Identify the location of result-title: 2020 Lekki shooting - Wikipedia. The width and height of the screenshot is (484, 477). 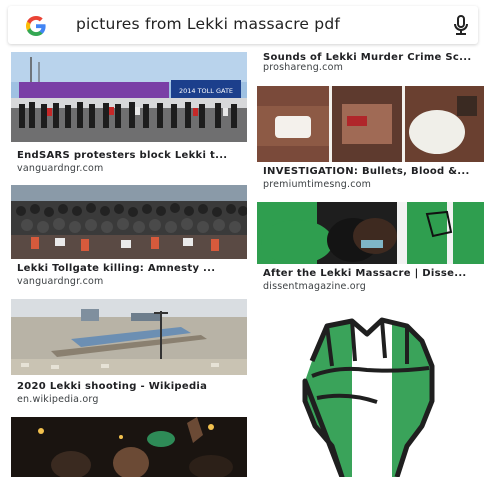
(112, 386).